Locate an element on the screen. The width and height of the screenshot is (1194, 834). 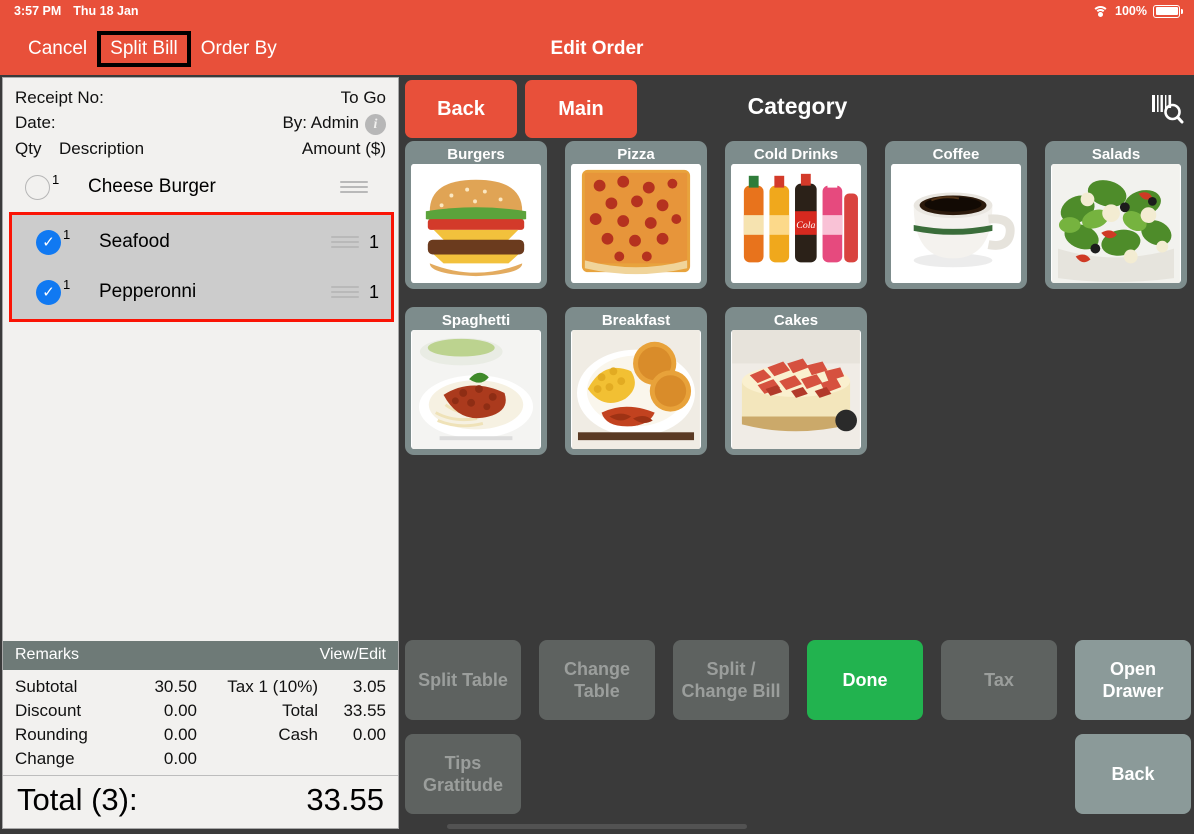
cash-label: Cash is located at coordinates (298, 734).